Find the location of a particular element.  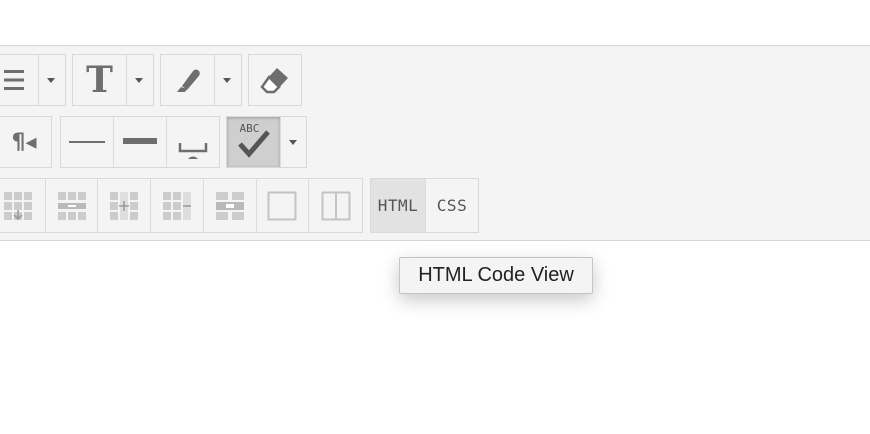

tooltip-text: HTML Code View is located at coordinates (496, 275).